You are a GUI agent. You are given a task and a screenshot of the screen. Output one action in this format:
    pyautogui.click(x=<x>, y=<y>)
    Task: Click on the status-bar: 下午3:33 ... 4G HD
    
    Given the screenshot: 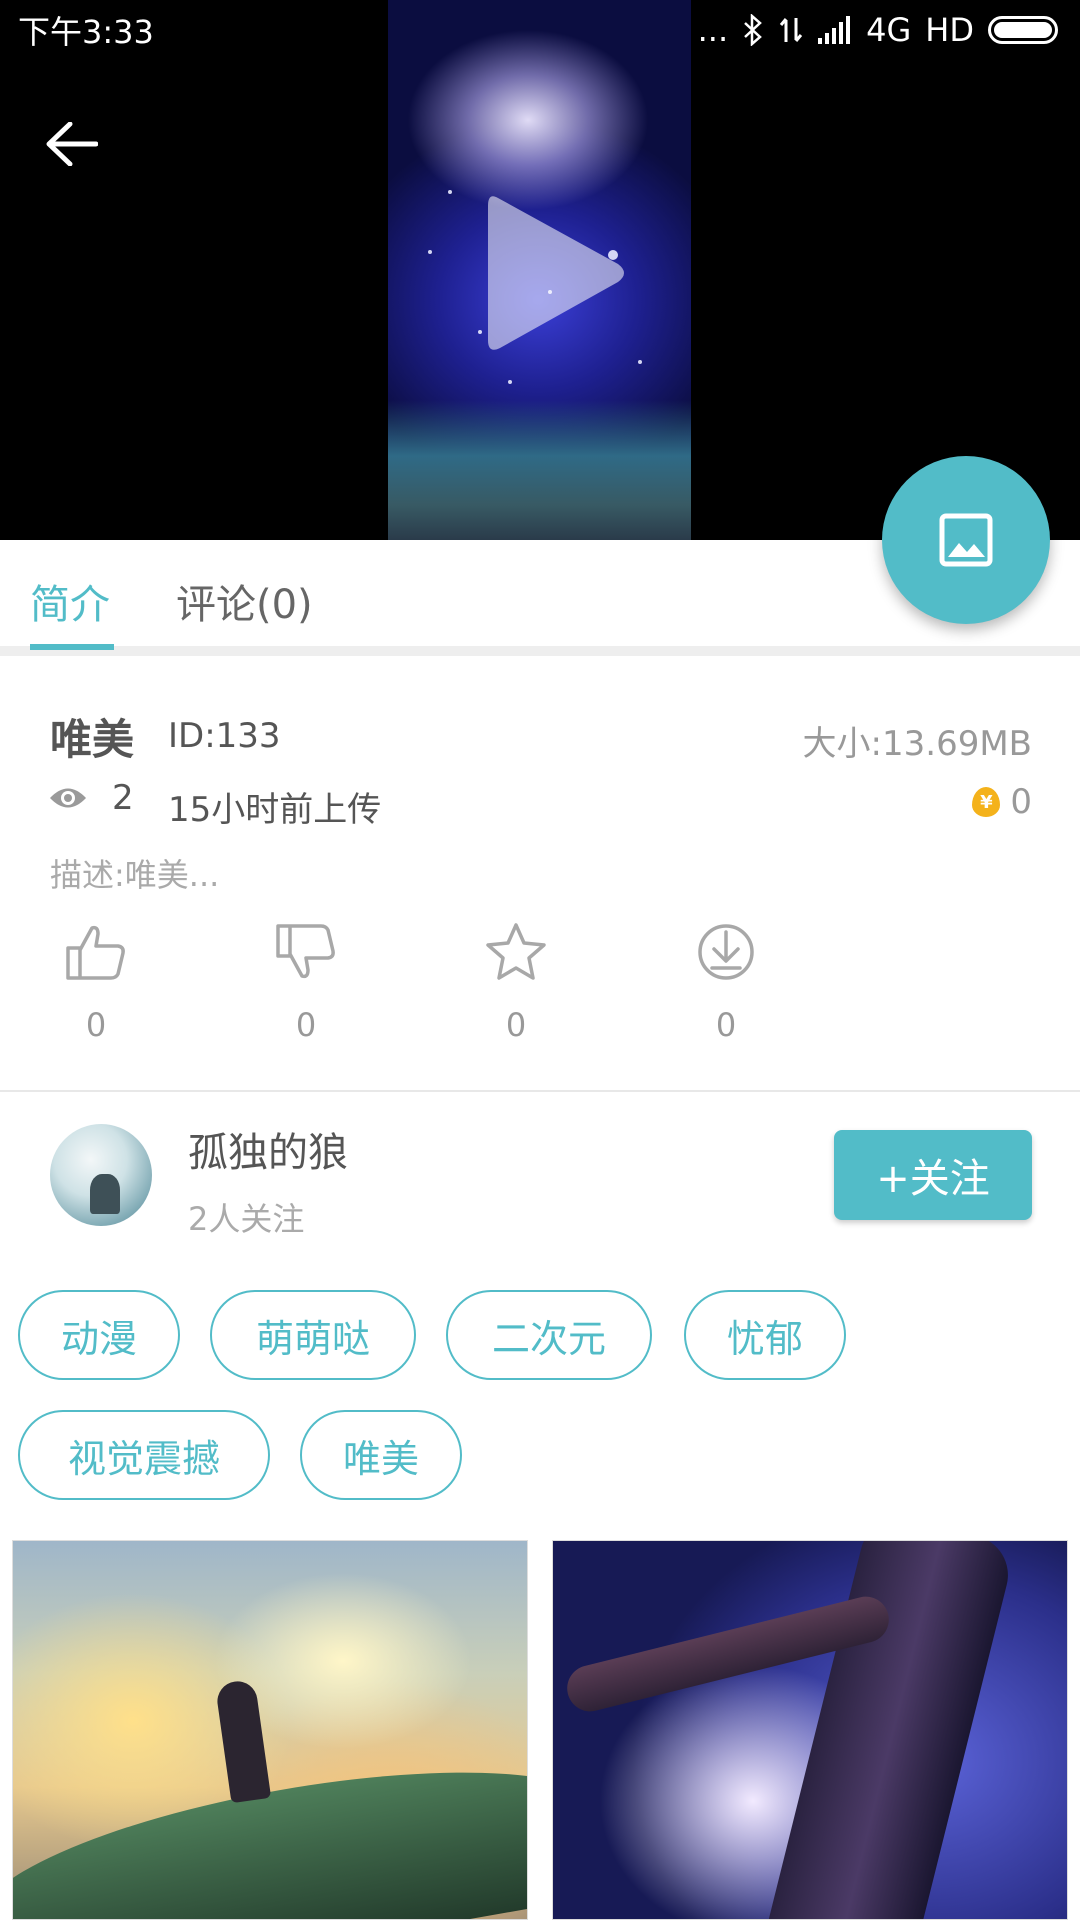 What is the action you would take?
    pyautogui.click(x=540, y=30)
    